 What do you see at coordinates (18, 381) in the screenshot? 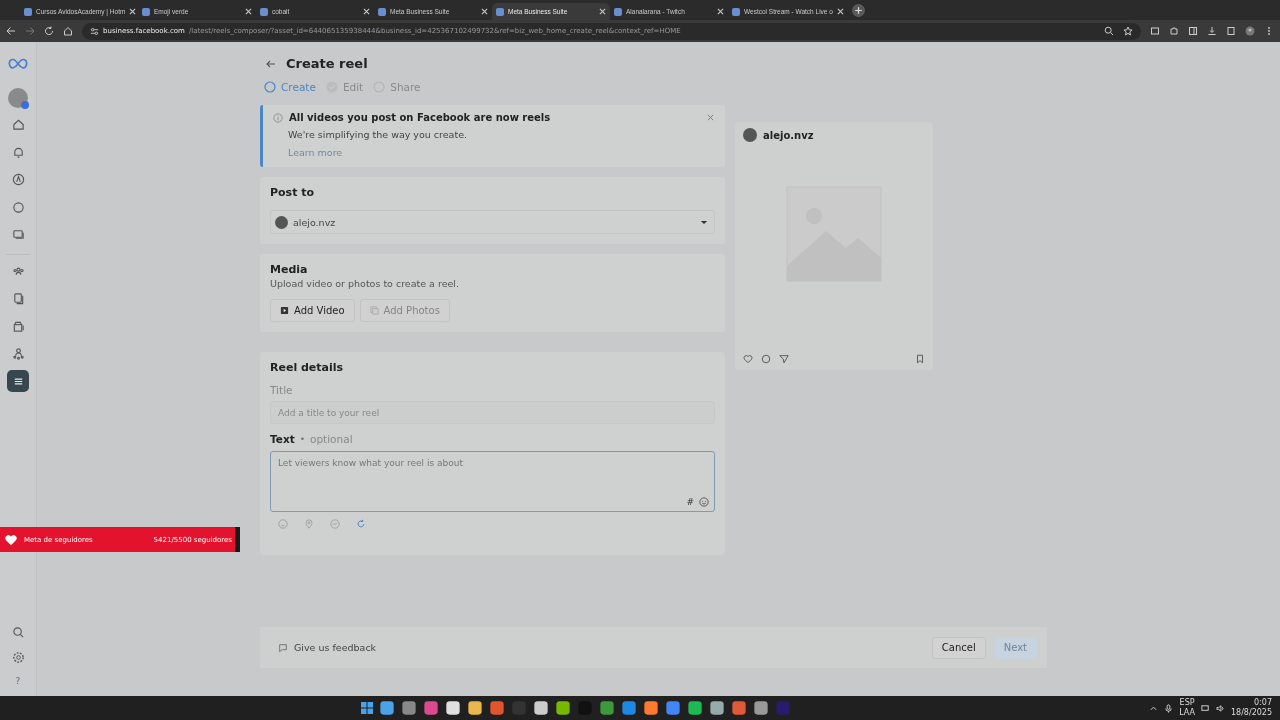
I see `sidebar-item` at bounding box center [18, 381].